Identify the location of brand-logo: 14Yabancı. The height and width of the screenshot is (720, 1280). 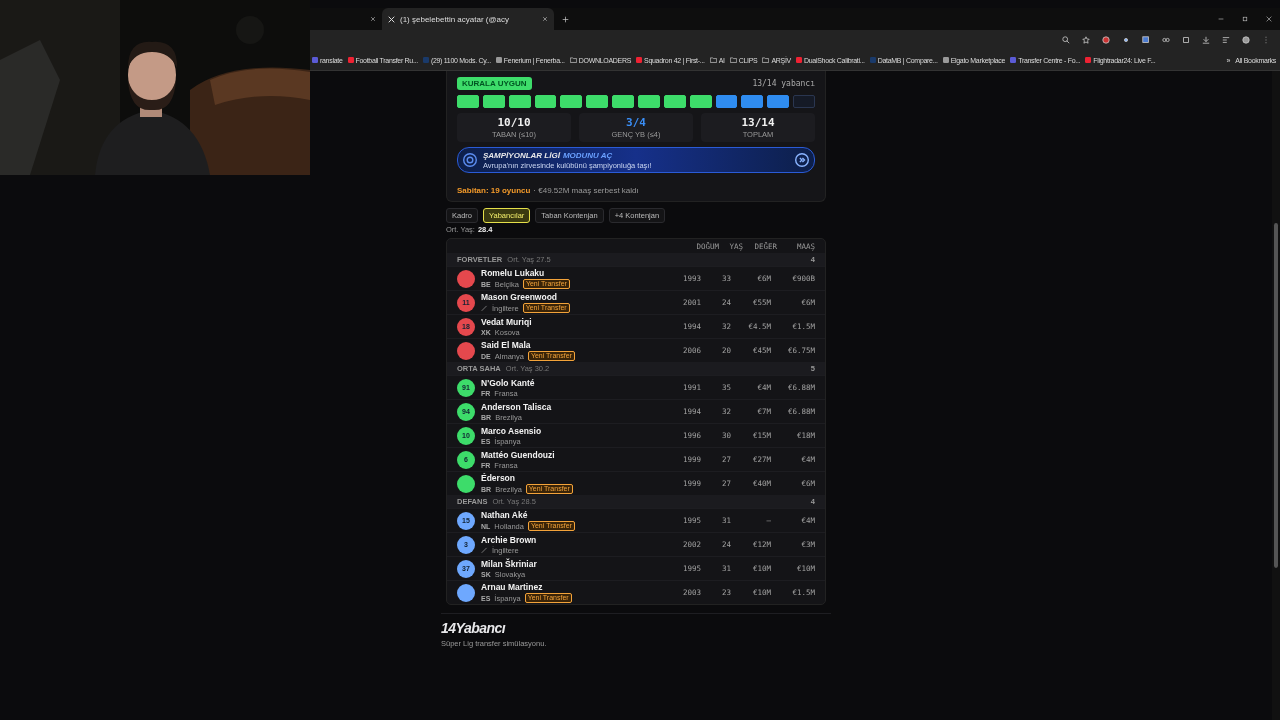
(474, 628).